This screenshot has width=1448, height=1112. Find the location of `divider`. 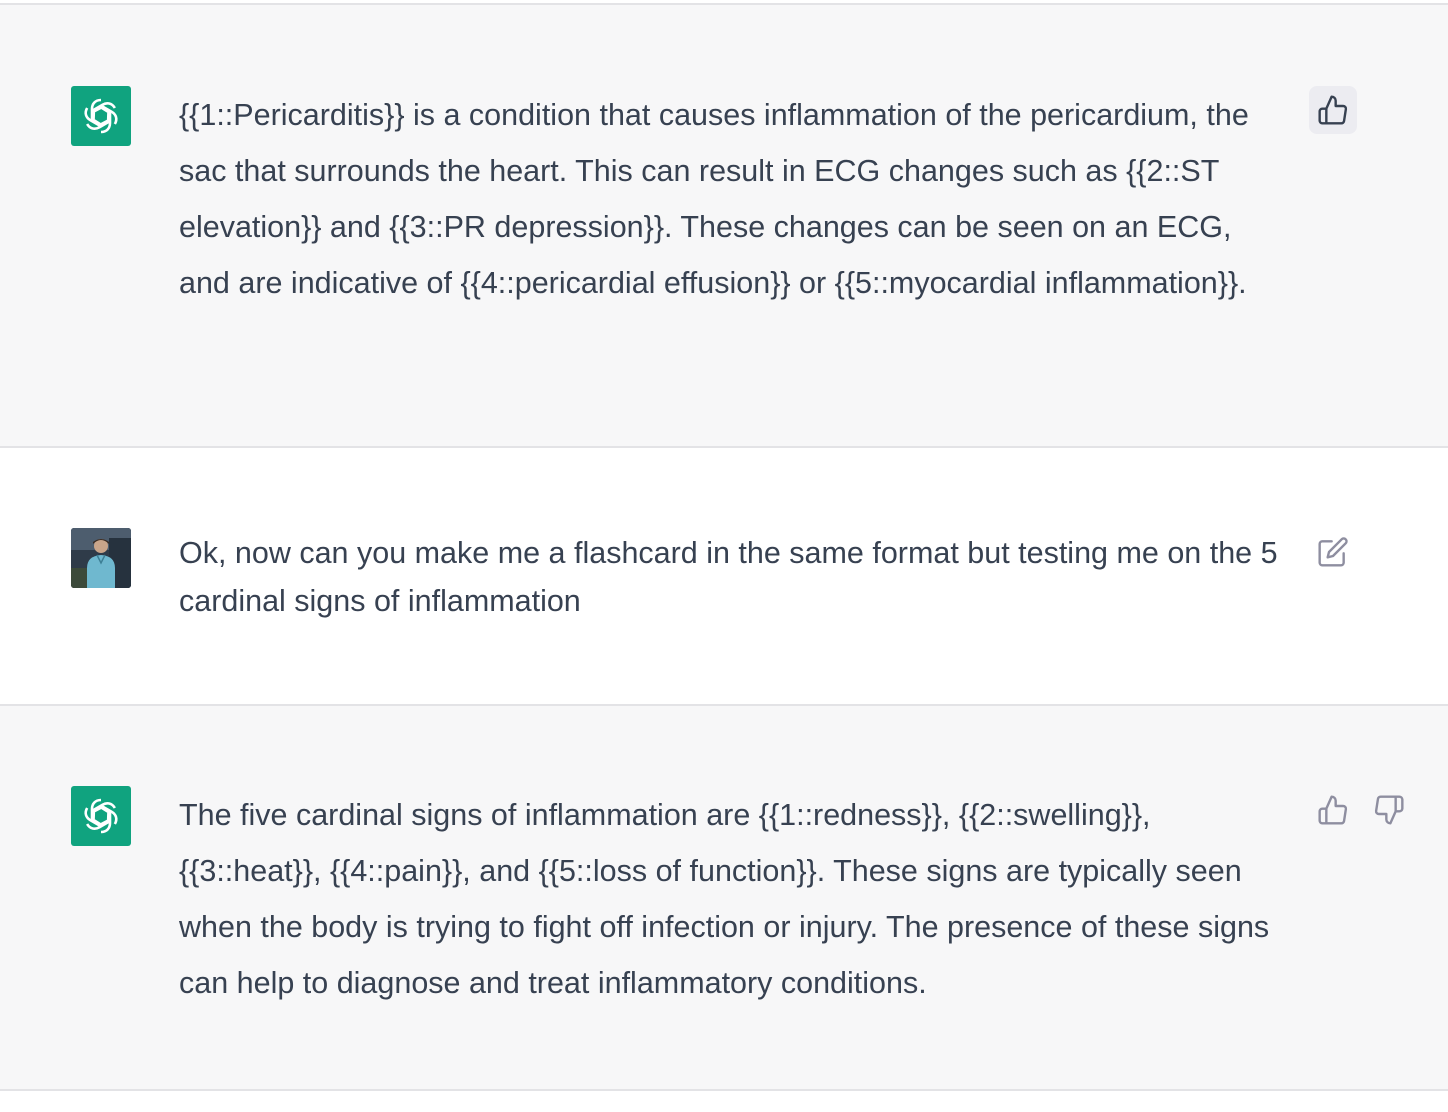

divider is located at coordinates (724, 1090).